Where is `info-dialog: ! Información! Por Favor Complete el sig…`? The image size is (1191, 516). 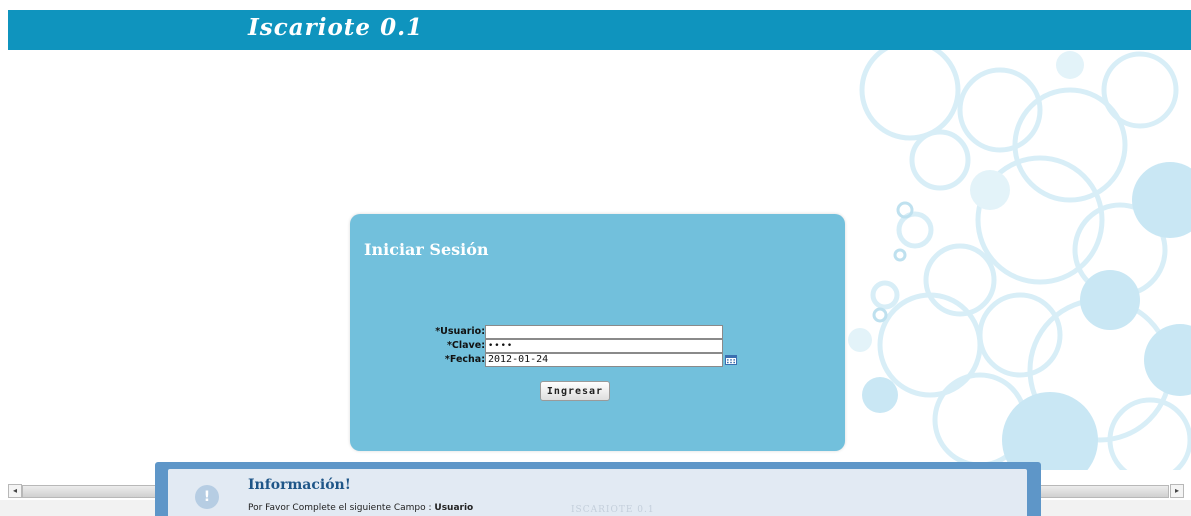
info-dialog: ! Información! Por Favor Complete el sig… is located at coordinates (598, 489).